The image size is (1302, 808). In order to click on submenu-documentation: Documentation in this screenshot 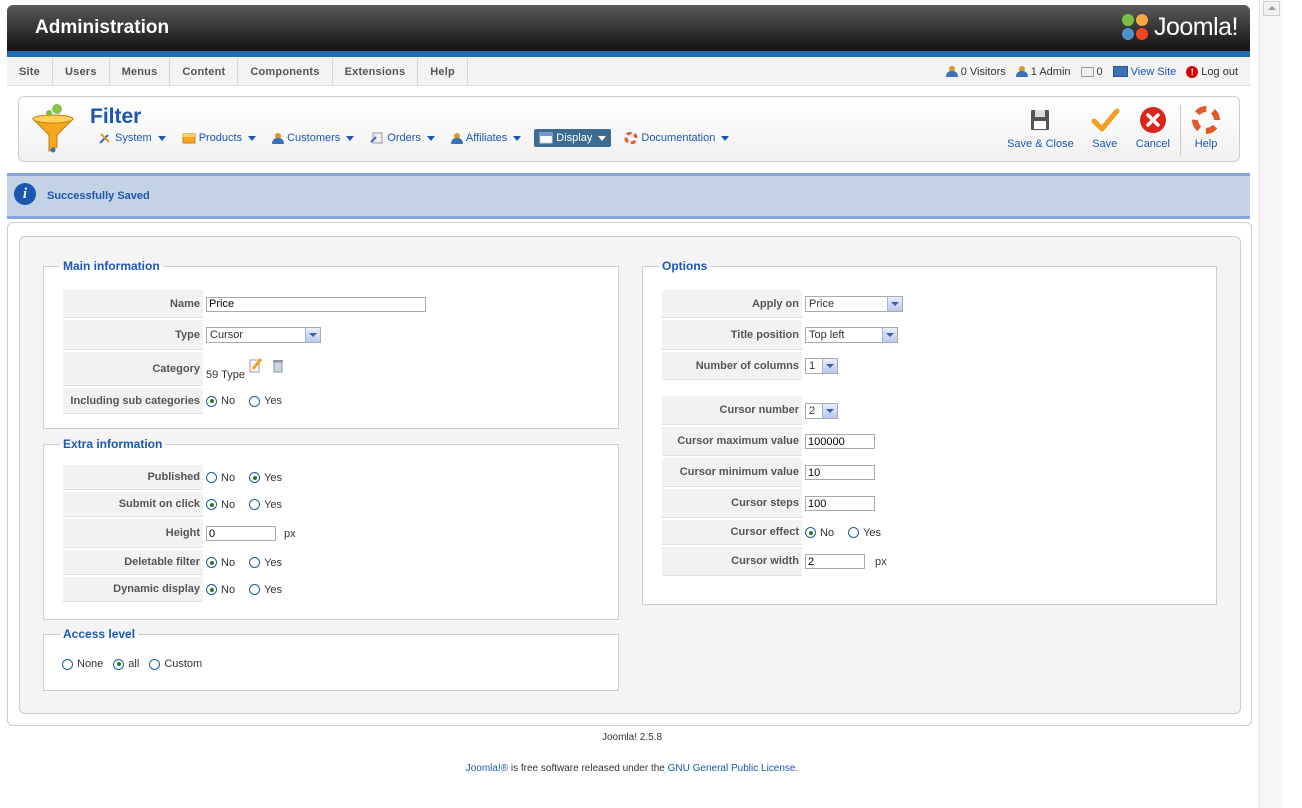, I will do `click(676, 138)`.